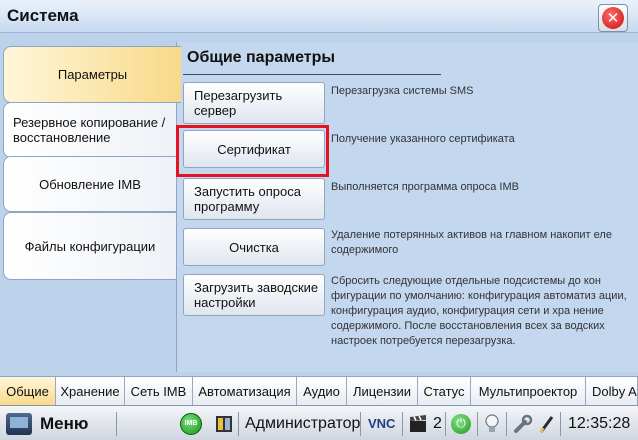 This screenshot has width=638, height=440. I want to click on tab-label: Хранение, so click(90, 391).